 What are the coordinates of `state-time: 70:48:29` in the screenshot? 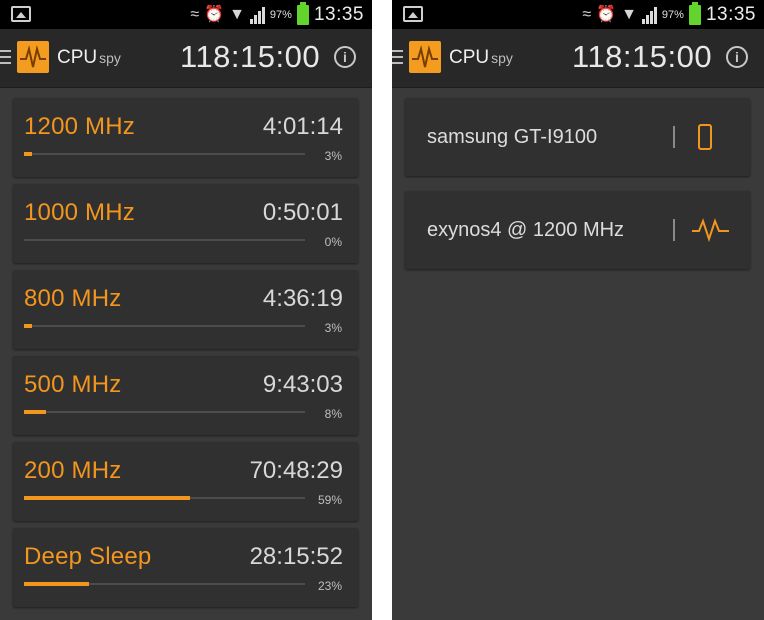 It's located at (296, 470).